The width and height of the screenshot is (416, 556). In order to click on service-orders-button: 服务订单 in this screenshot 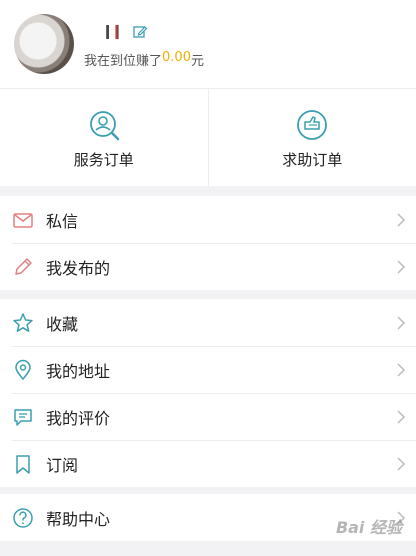, I will do `click(104, 137)`.